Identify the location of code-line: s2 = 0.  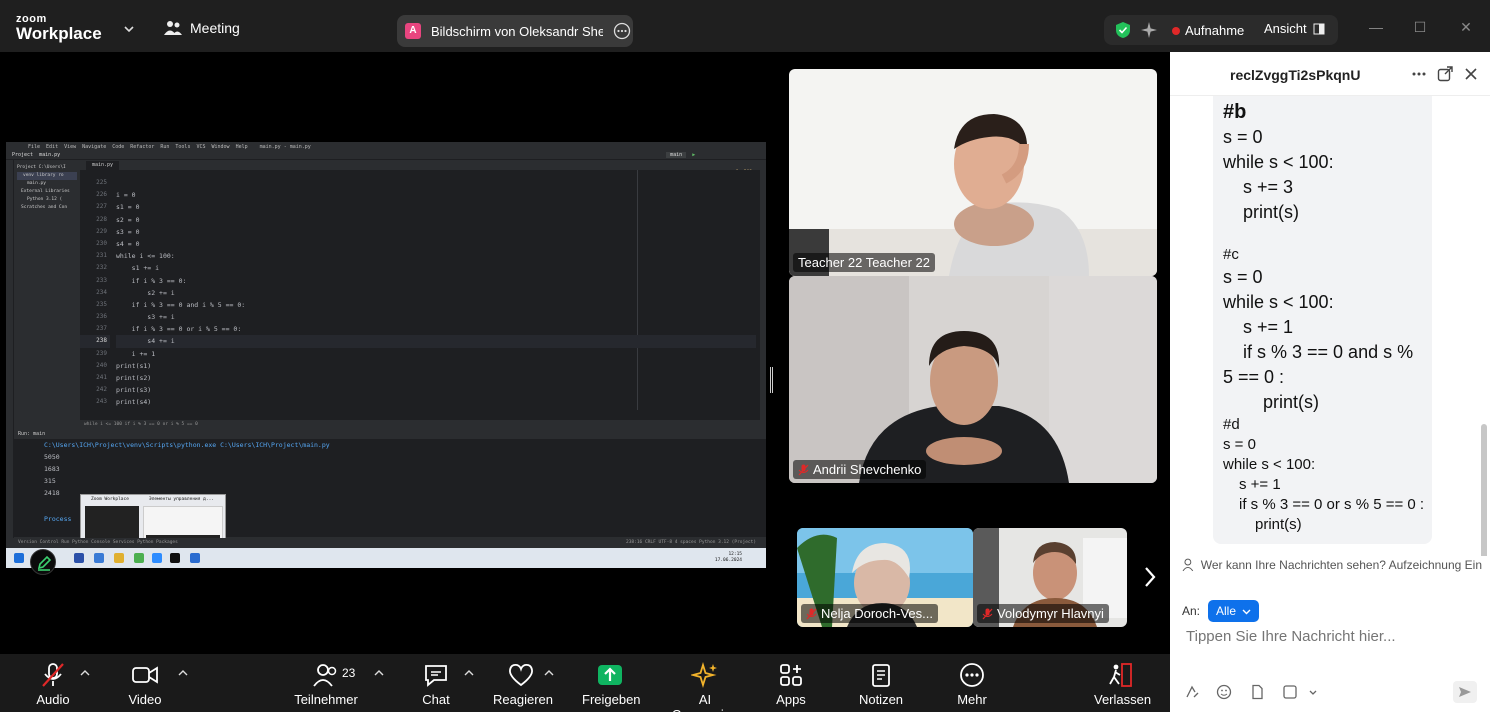
(128, 219).